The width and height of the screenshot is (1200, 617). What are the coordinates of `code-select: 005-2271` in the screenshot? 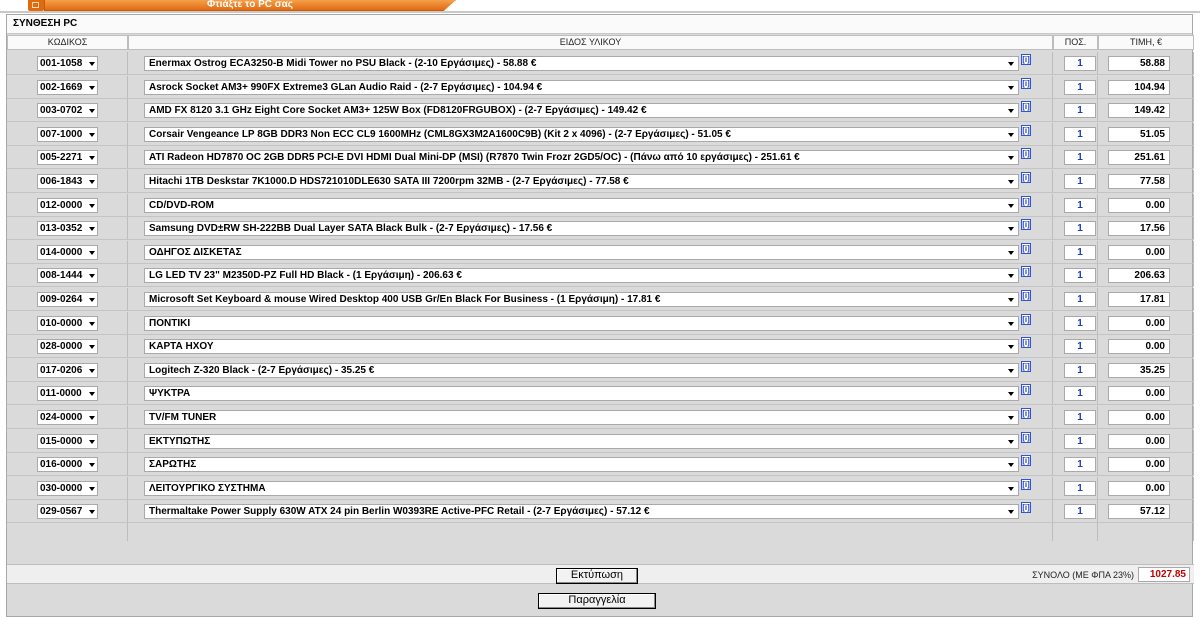 It's located at (67, 158).